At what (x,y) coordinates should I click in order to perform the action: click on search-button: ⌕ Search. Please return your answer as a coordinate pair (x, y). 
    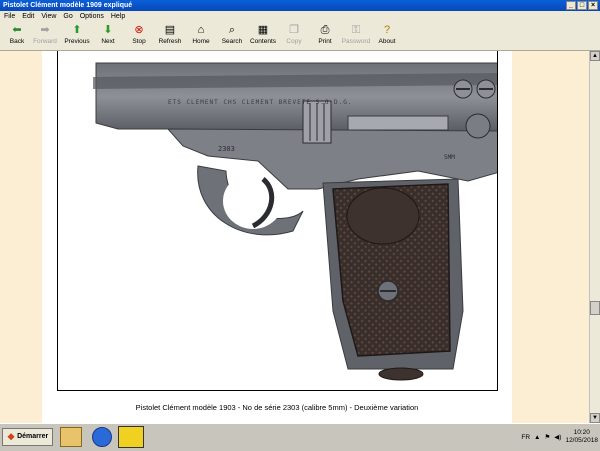
    Looking at the image, I should click on (232, 35).